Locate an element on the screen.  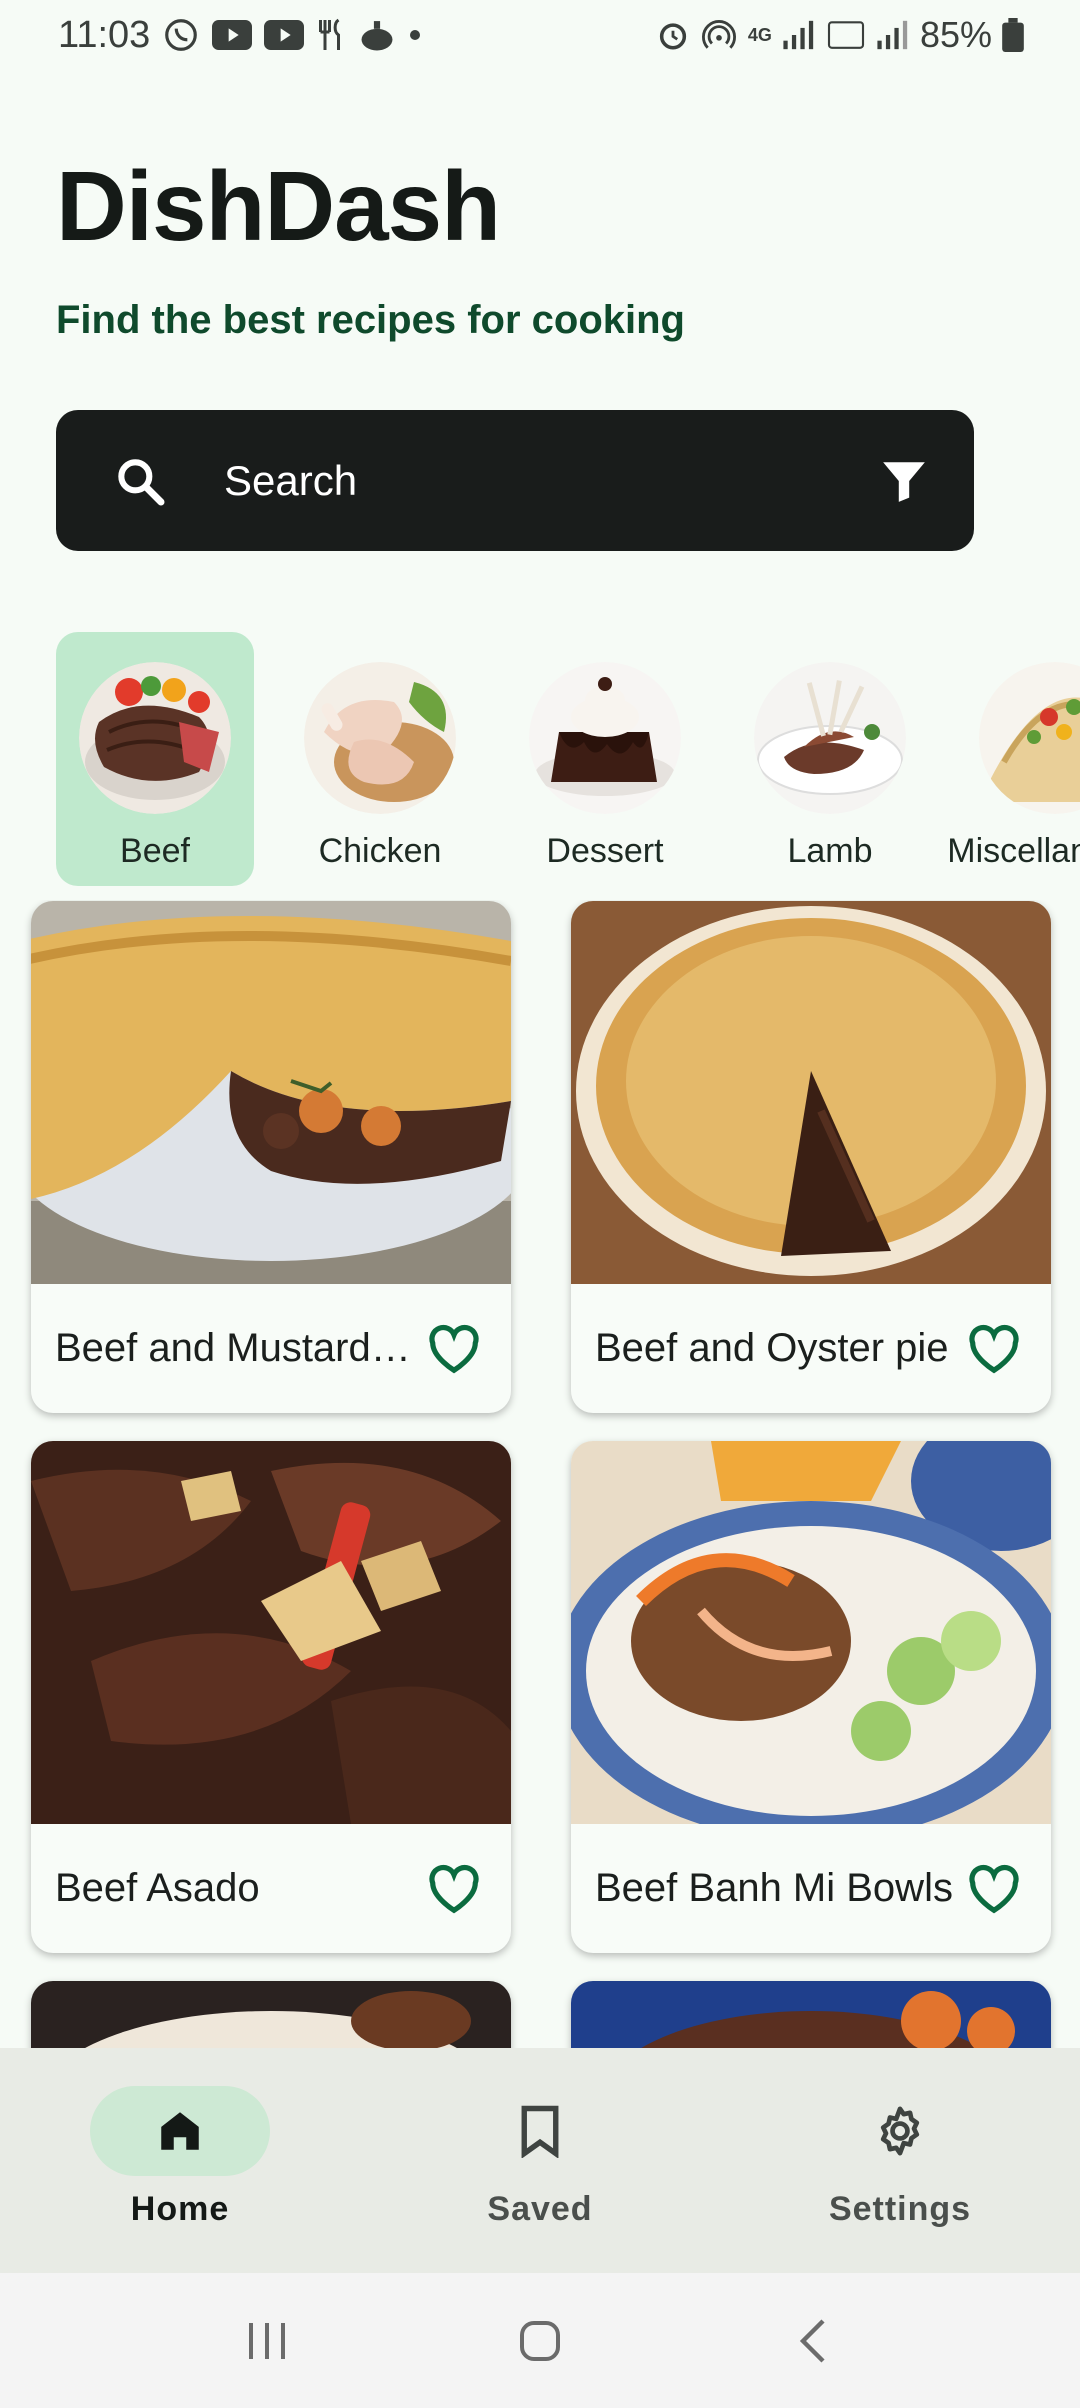
recipe-card-footer: Beef and Mustard Pie is located at coordinates (271, 1348).